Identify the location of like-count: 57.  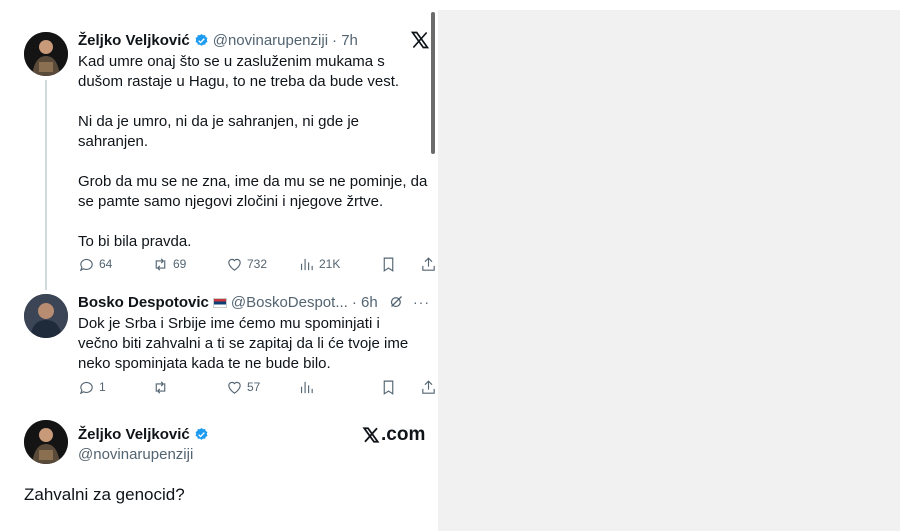
(254, 387).